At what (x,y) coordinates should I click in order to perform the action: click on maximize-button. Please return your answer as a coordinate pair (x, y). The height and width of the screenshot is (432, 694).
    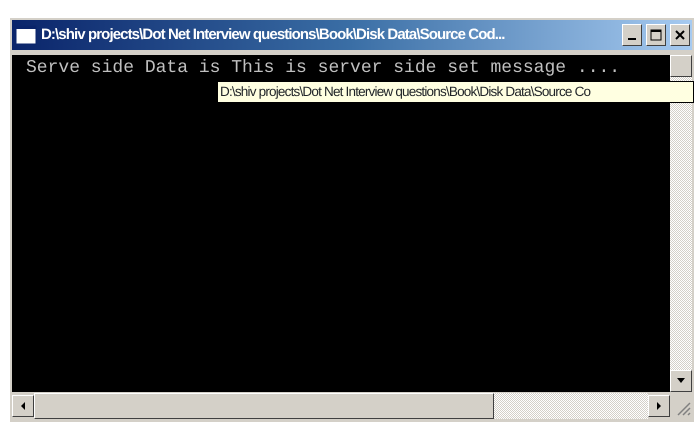
    Looking at the image, I should click on (656, 35).